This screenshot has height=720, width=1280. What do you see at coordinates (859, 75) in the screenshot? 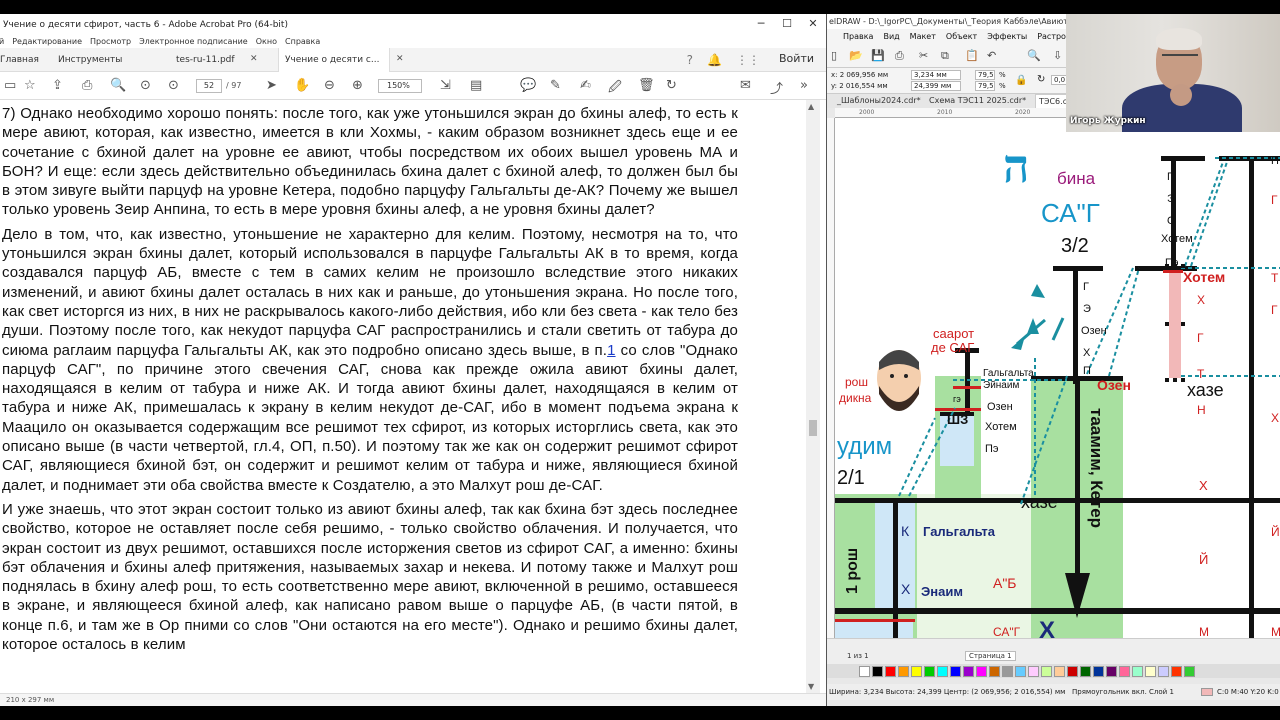
I see `coord-x: x: 2 069,956 мм` at bounding box center [859, 75].